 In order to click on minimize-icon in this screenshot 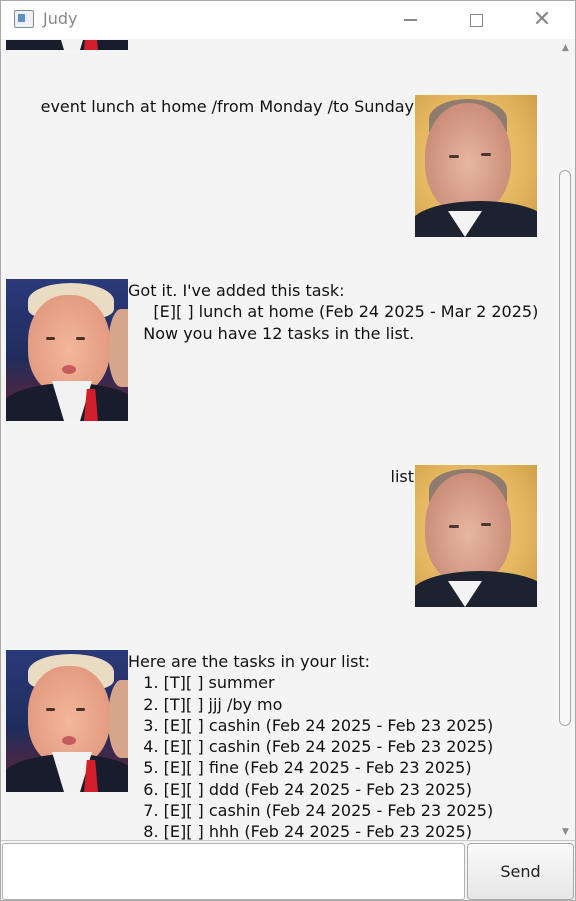, I will do `click(410, 20)`.